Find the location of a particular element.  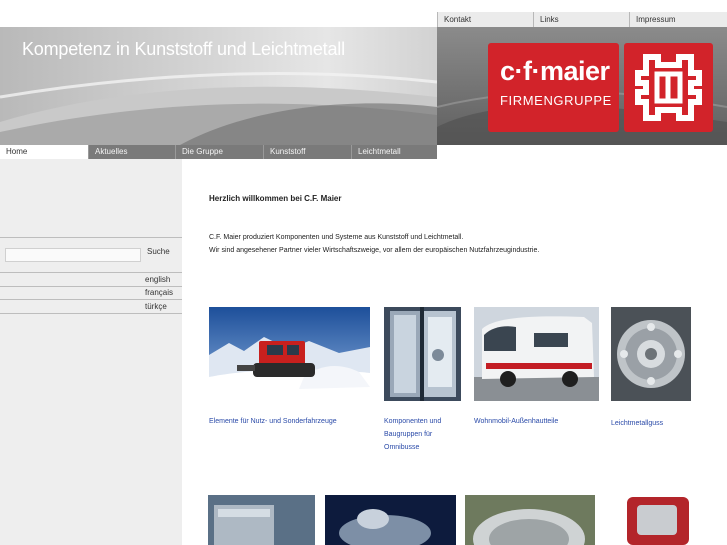

language-link-turkce: türkçe is located at coordinates (156, 306).